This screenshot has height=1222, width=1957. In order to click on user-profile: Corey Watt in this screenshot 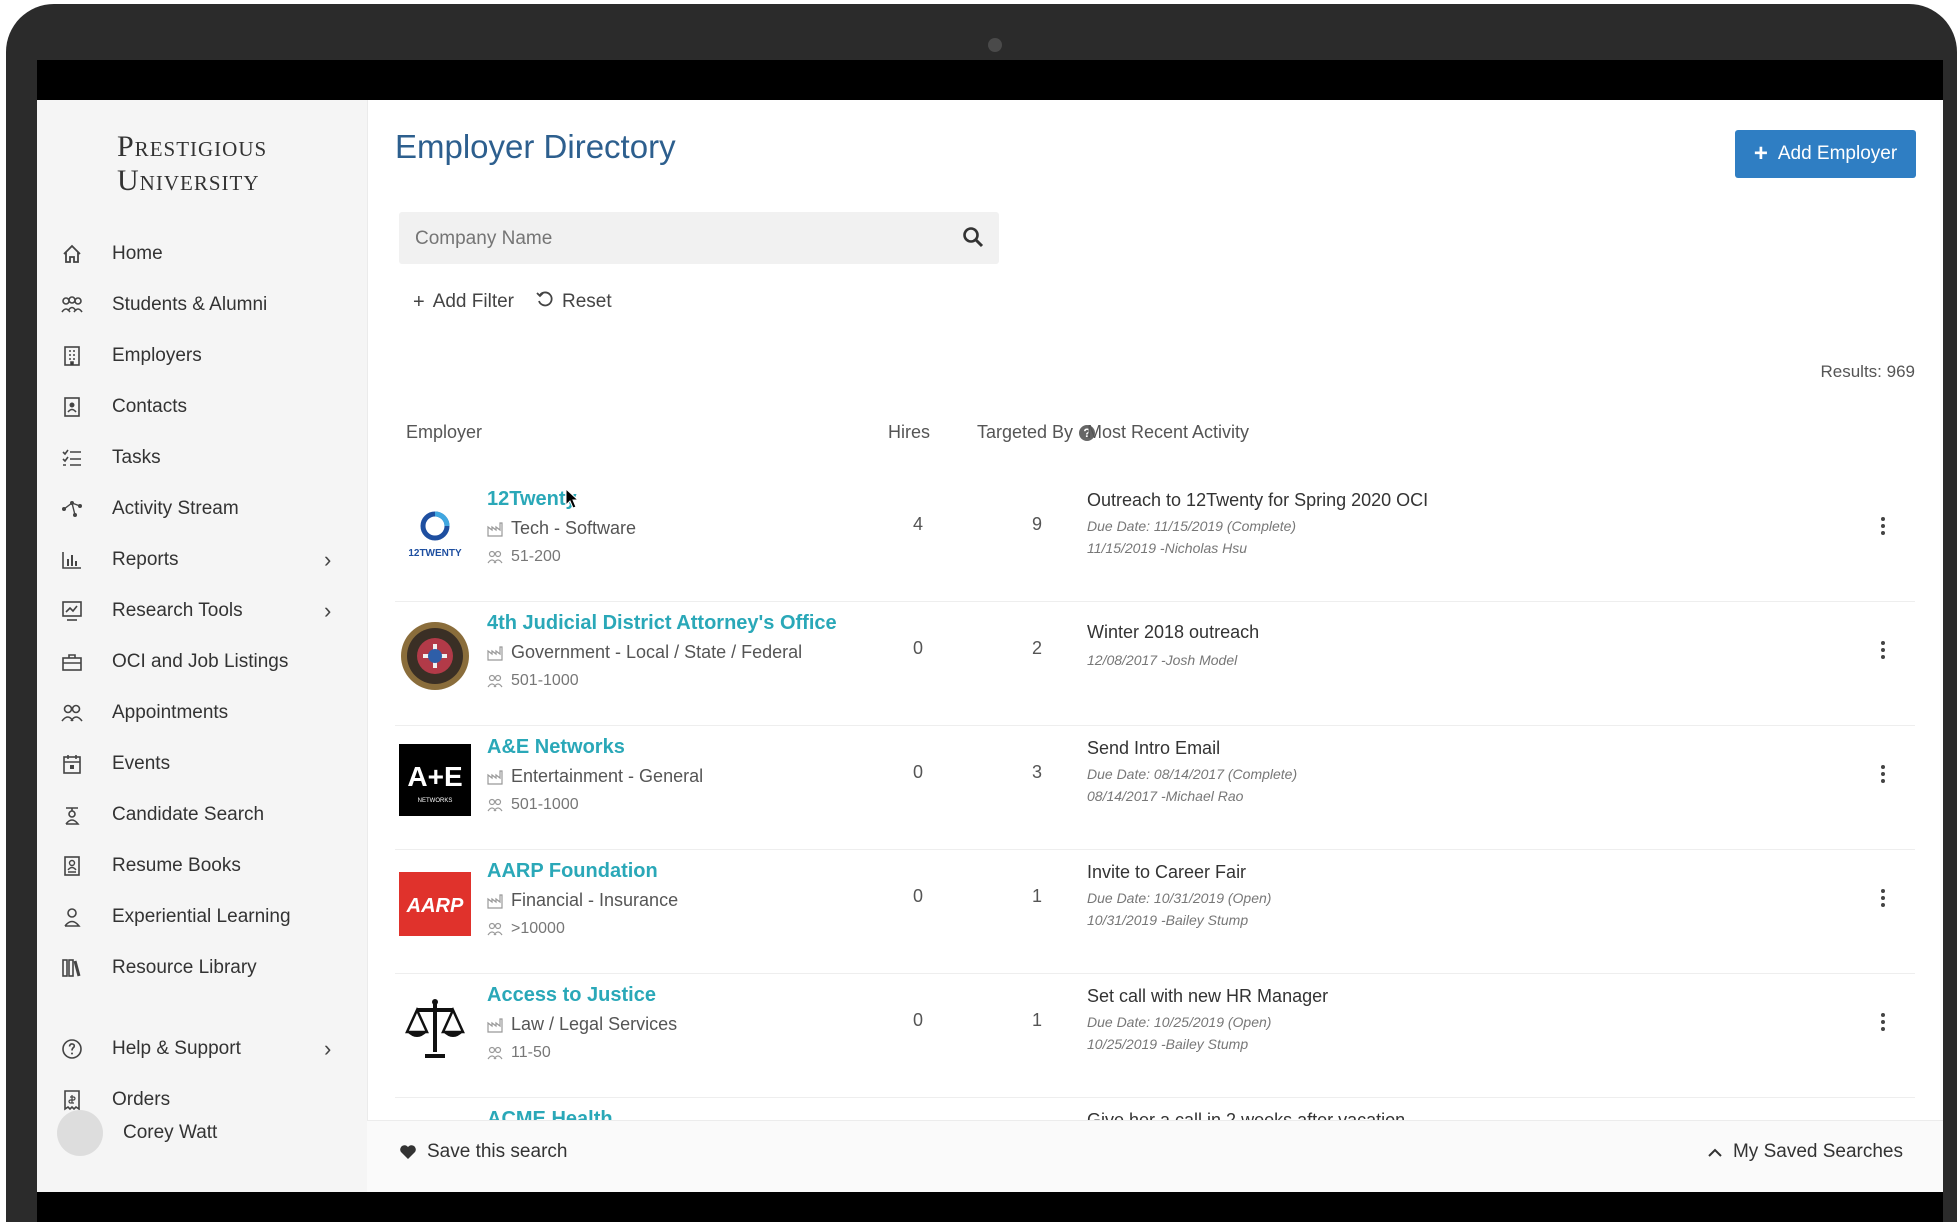, I will do `click(207, 1133)`.